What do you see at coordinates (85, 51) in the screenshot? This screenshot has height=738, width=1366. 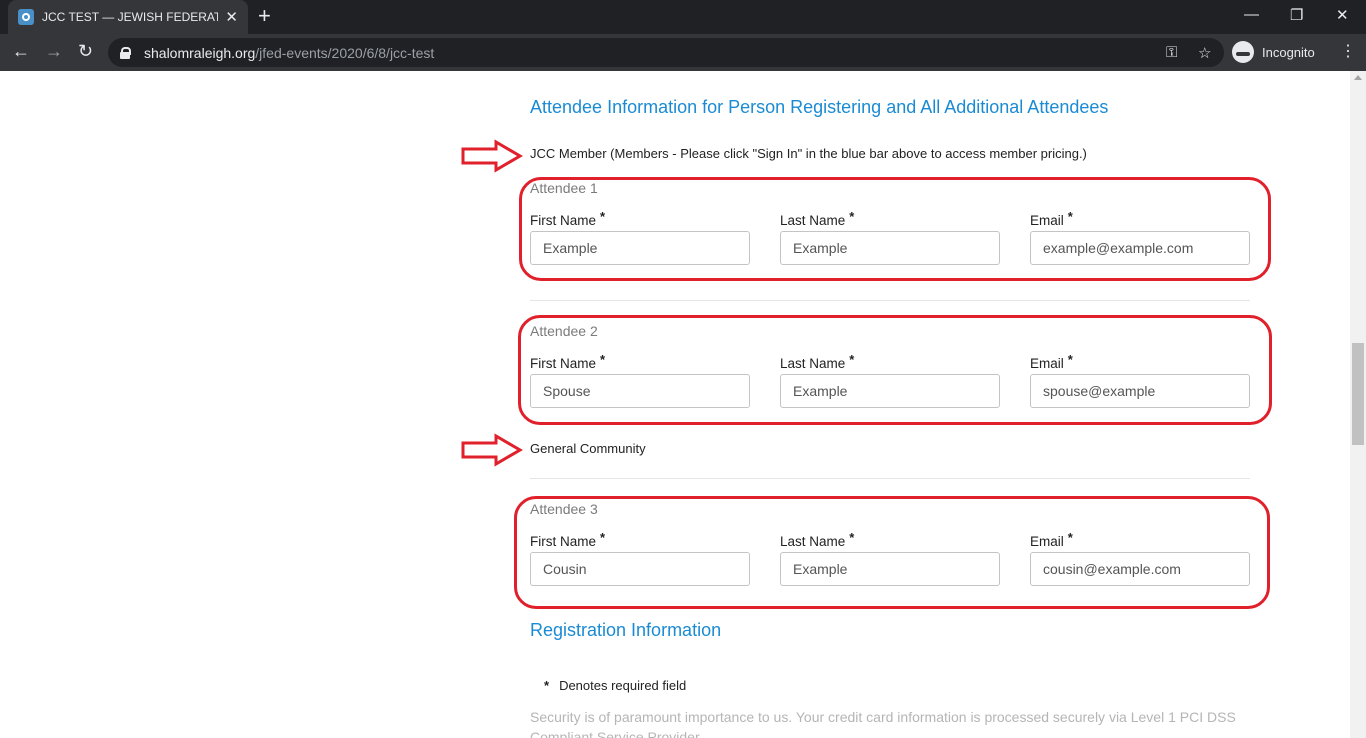 I see `reload-icon: ↻` at bounding box center [85, 51].